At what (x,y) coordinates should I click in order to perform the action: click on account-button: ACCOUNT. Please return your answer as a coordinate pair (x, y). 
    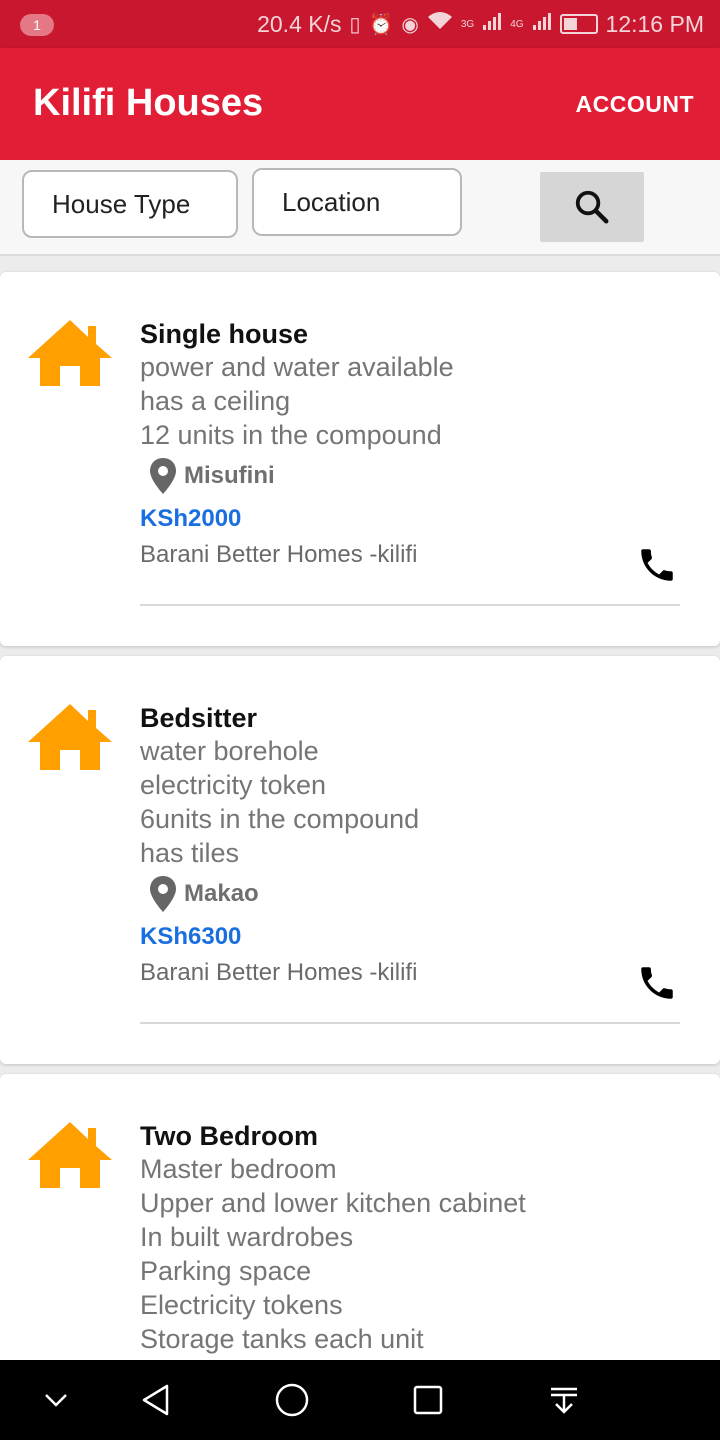
    Looking at the image, I should click on (635, 104).